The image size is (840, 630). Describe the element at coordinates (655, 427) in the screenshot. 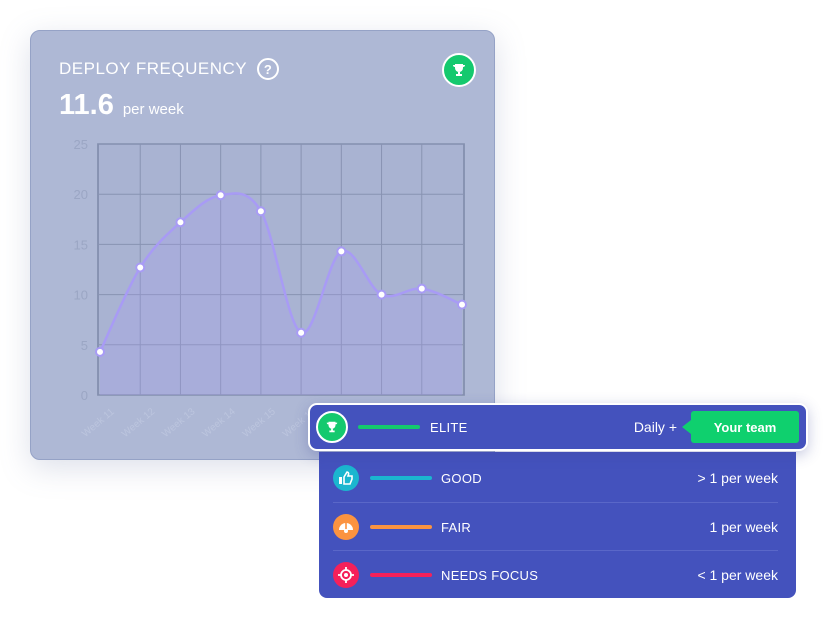

I see `legend-value: Daily +` at that location.